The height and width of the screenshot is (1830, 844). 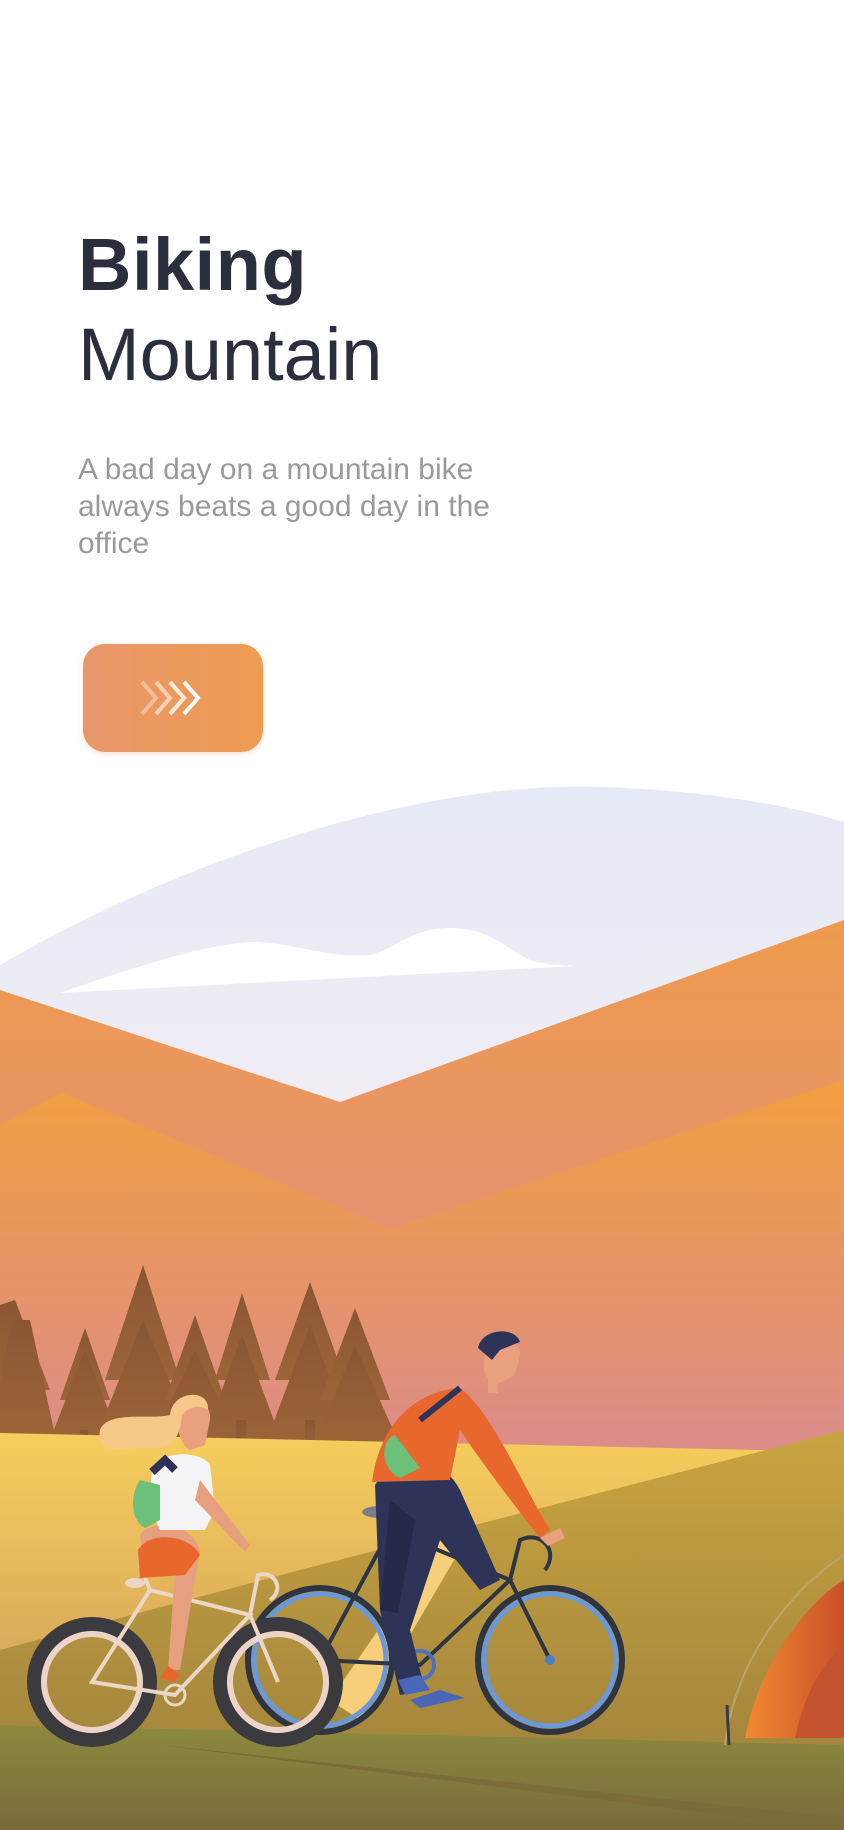 I want to click on title-regular: Mountain, so click(x=230, y=354).